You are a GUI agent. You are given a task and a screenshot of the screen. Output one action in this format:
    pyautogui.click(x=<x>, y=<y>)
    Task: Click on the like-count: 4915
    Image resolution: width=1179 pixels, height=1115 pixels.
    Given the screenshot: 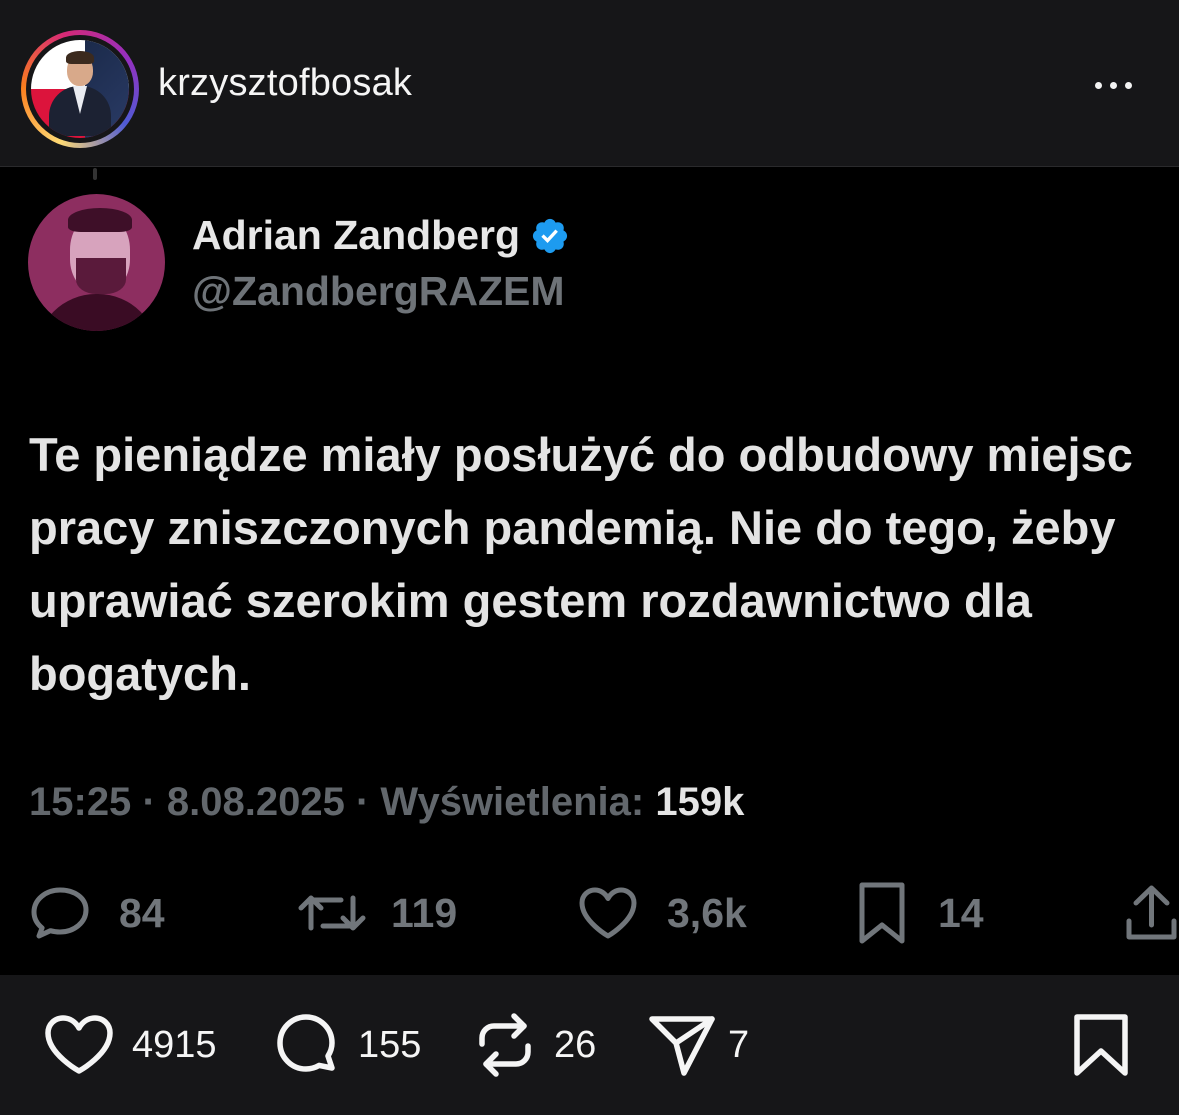 What is the action you would take?
    pyautogui.click(x=174, y=1045)
    